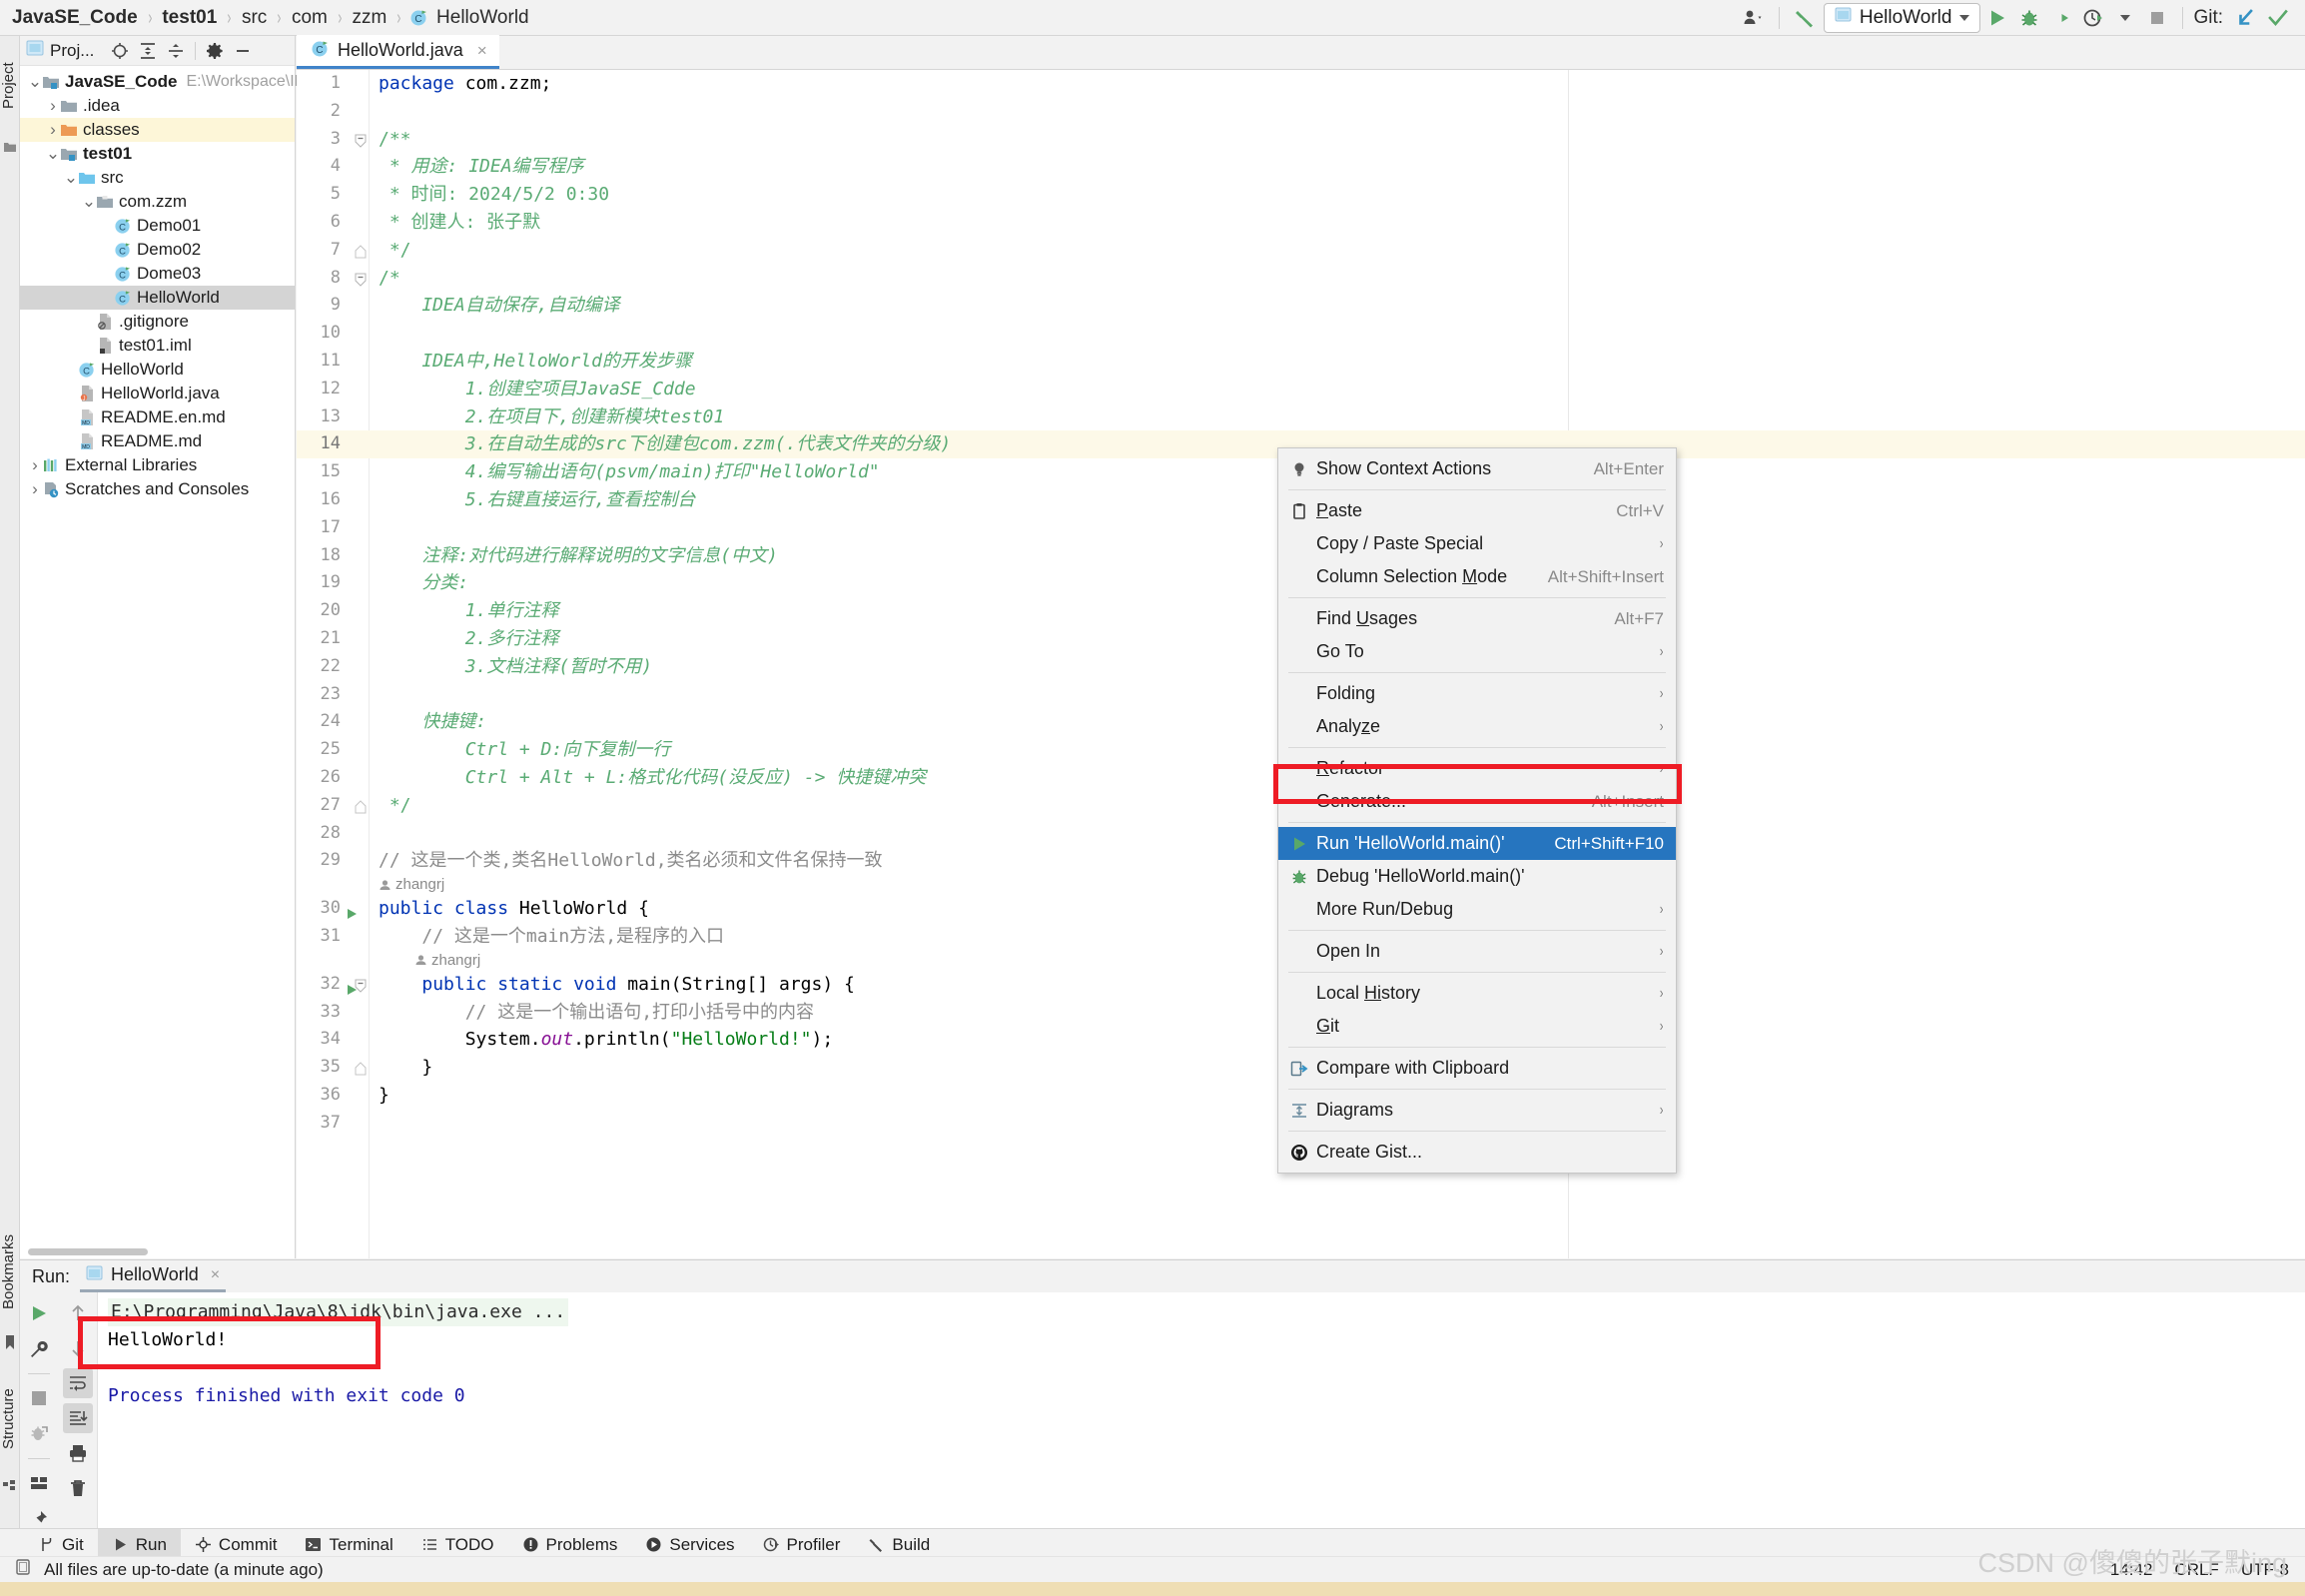 Image resolution: width=2305 pixels, height=1596 pixels. Describe the element at coordinates (2278, 18) in the screenshot. I see `git-commit-check-icon` at that location.